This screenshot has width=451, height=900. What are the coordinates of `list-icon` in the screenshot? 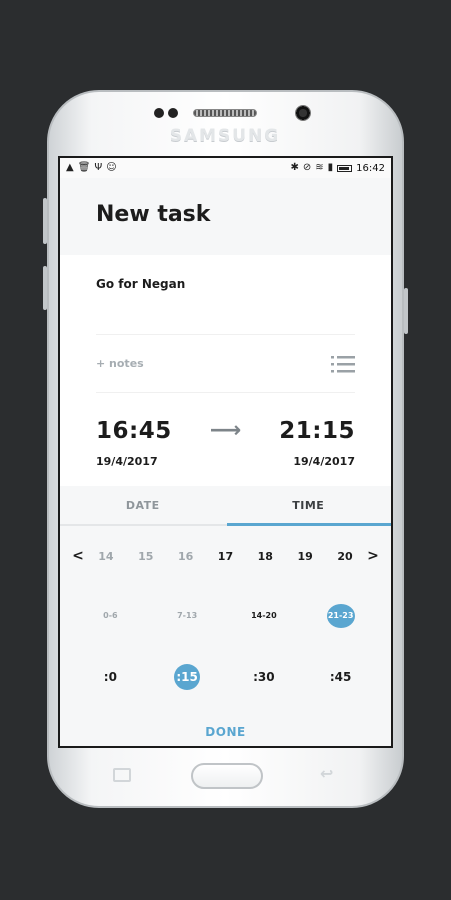 It's located at (343, 364).